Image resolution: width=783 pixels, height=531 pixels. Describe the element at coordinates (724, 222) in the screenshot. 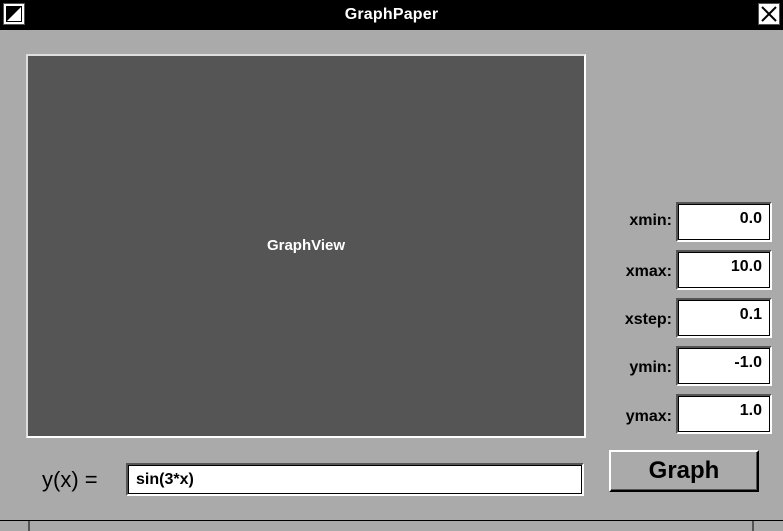

I see `xmin-field: 0.0` at that location.